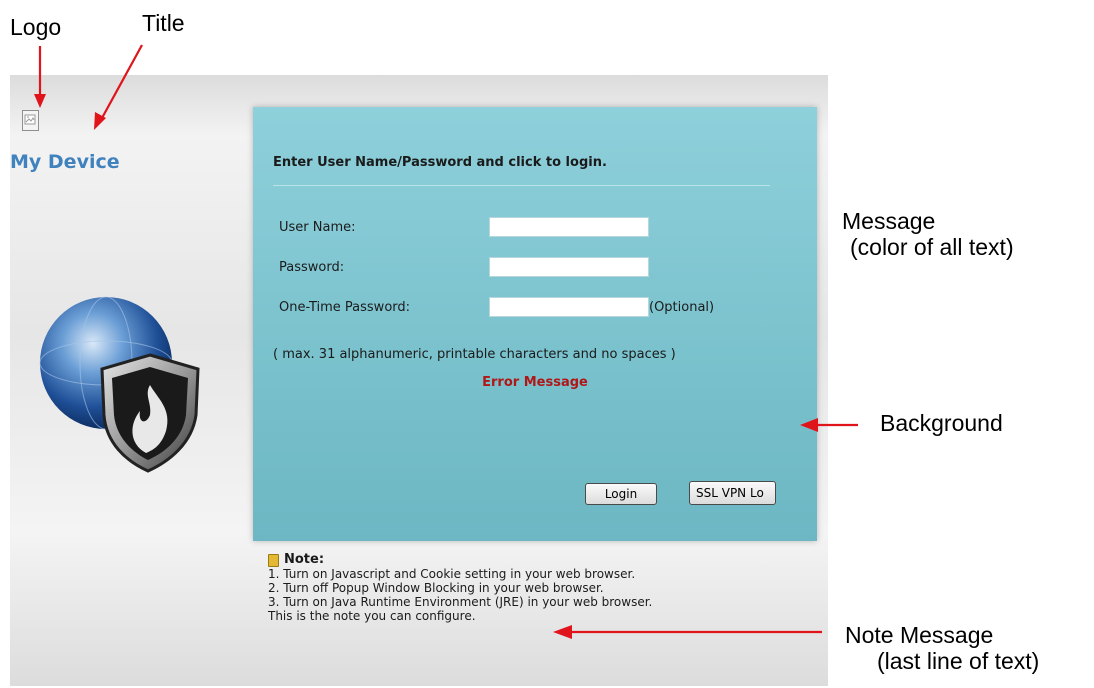  I want to click on annotation-background: Background, so click(941, 423).